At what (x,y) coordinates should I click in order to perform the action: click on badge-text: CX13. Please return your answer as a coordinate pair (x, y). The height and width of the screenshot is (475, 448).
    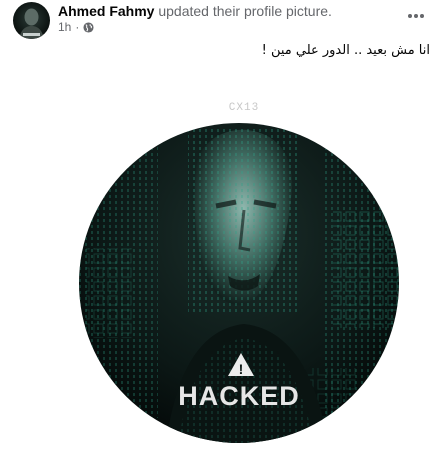
    Looking at the image, I should click on (244, 108).